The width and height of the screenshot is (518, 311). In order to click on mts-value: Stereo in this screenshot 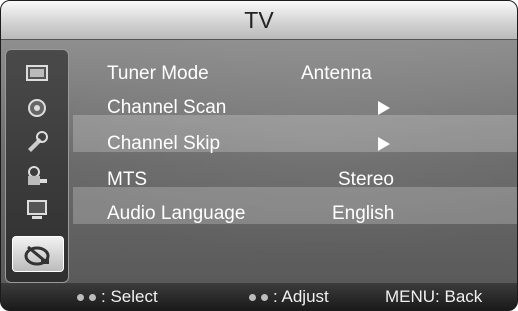, I will do `click(366, 179)`.